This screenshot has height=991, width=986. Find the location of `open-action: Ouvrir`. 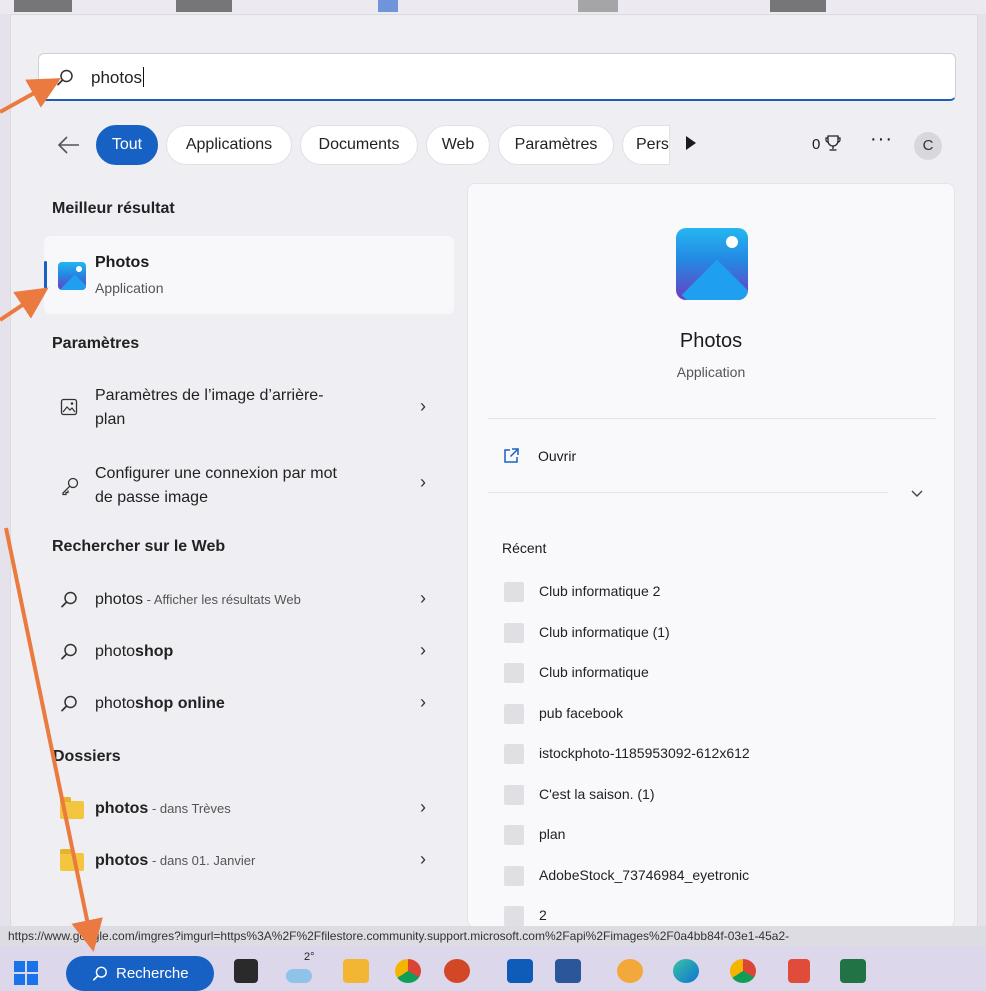

open-action: Ouvrir is located at coordinates (602, 458).